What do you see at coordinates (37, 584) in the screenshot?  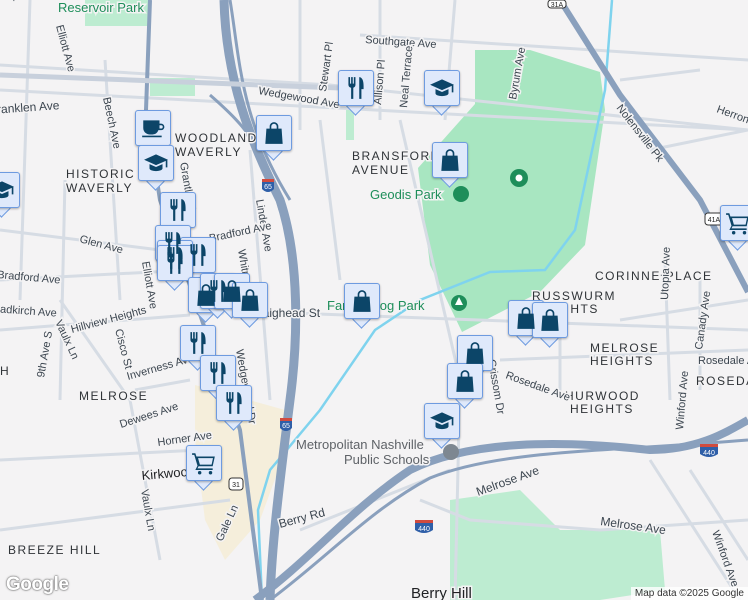 I see `google-logo: Google` at bounding box center [37, 584].